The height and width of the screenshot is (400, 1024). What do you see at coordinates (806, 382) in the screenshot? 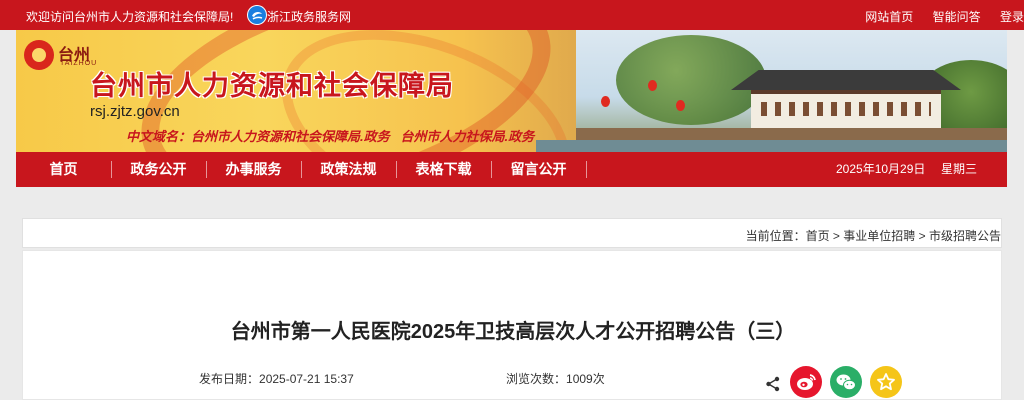
I see `weibo-icon` at bounding box center [806, 382].